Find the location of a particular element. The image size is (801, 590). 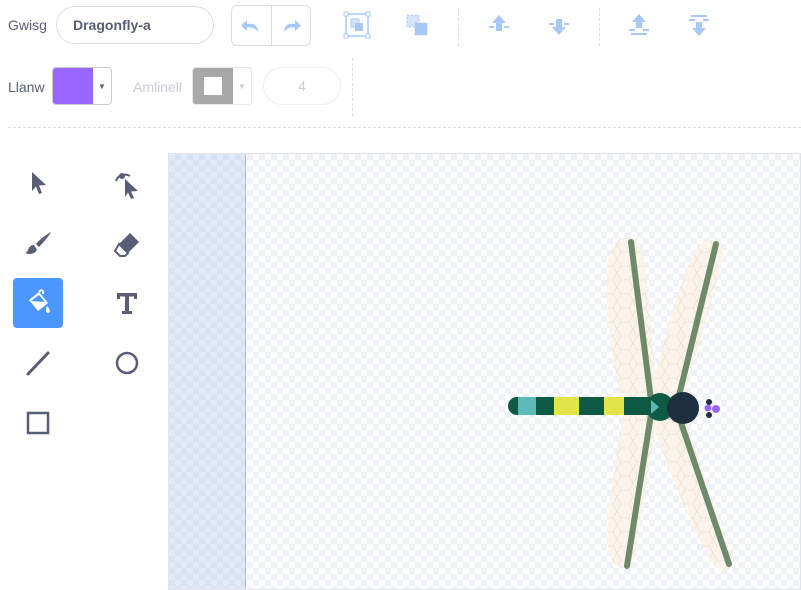

fill-tool is located at coordinates (38, 303).